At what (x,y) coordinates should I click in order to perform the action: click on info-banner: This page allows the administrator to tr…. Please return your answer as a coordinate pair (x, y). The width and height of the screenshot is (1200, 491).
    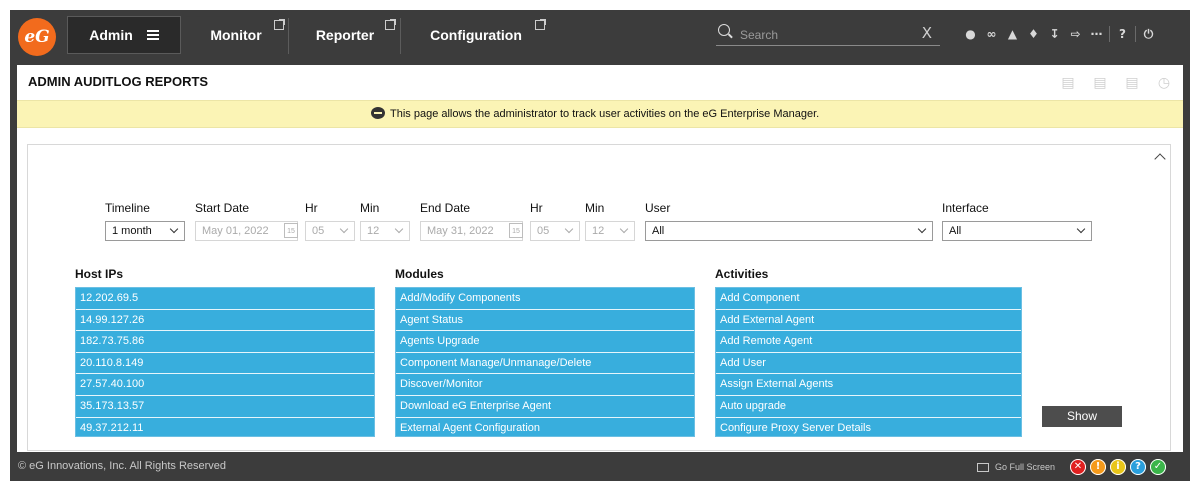
    Looking at the image, I should click on (600, 114).